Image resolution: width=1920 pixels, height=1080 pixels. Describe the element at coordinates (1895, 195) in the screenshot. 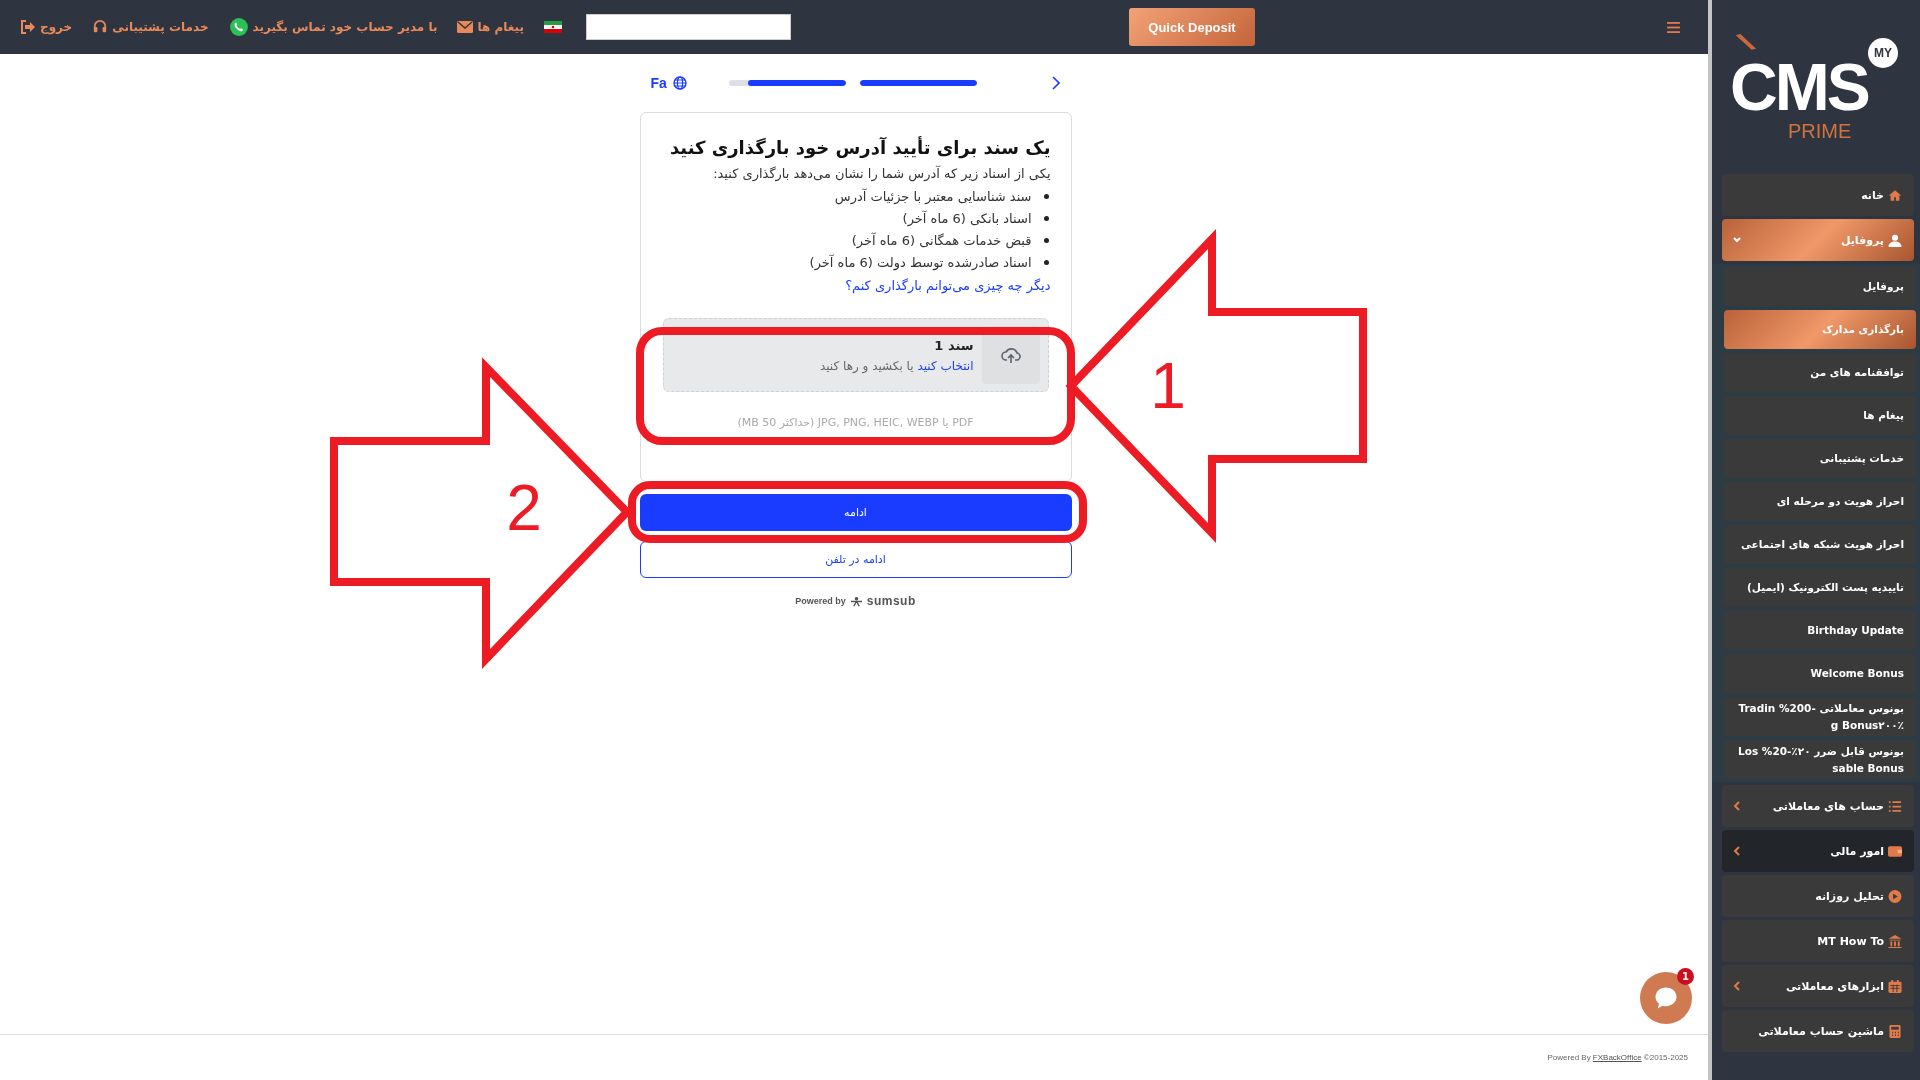

I see `home-icon` at that location.